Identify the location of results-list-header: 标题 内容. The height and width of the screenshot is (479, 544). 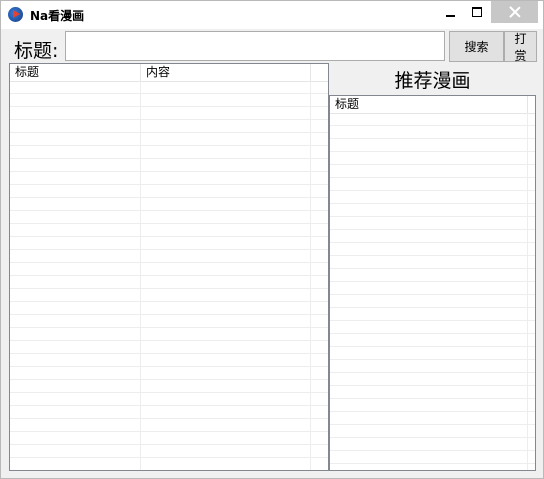
(169, 73).